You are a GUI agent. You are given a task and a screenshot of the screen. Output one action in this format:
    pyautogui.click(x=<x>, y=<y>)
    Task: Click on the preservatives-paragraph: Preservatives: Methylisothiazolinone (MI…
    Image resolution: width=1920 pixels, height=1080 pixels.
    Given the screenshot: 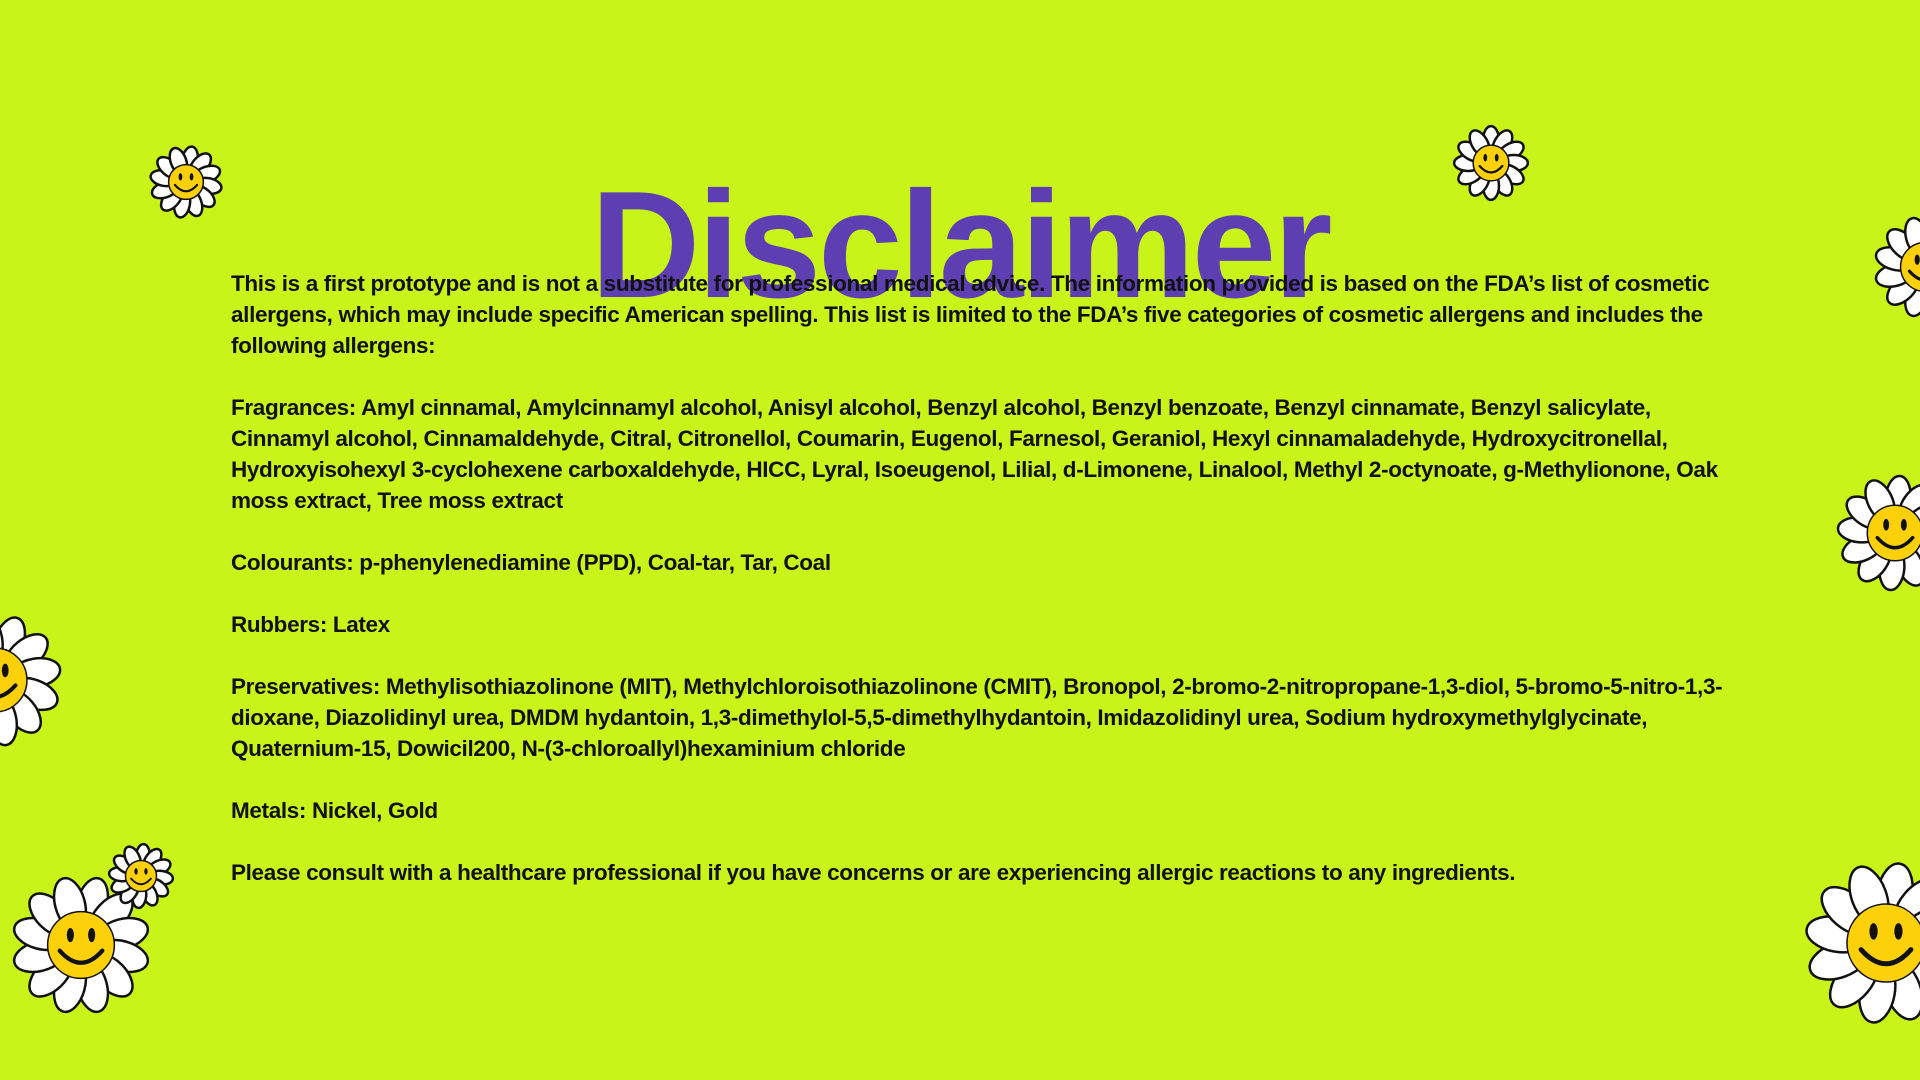 What is the action you would take?
    pyautogui.click(x=977, y=717)
    